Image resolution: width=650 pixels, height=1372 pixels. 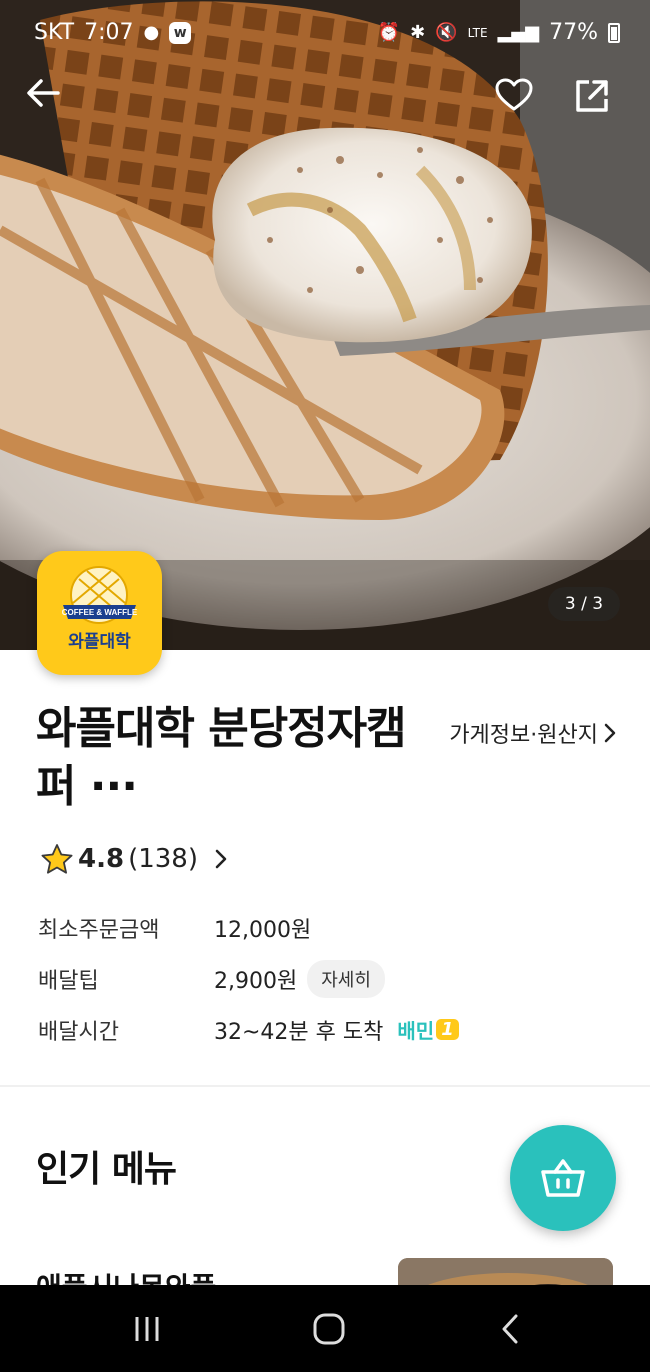 I want to click on star-icon, so click(x=57, y=859).